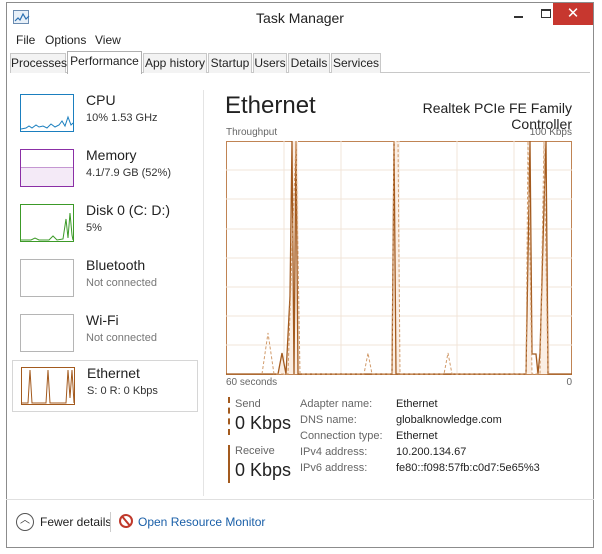 The width and height of the screenshot is (602, 554). Describe the element at coordinates (417, 404) in the screenshot. I see `detail-value-adapter-name: Ethernet` at that location.